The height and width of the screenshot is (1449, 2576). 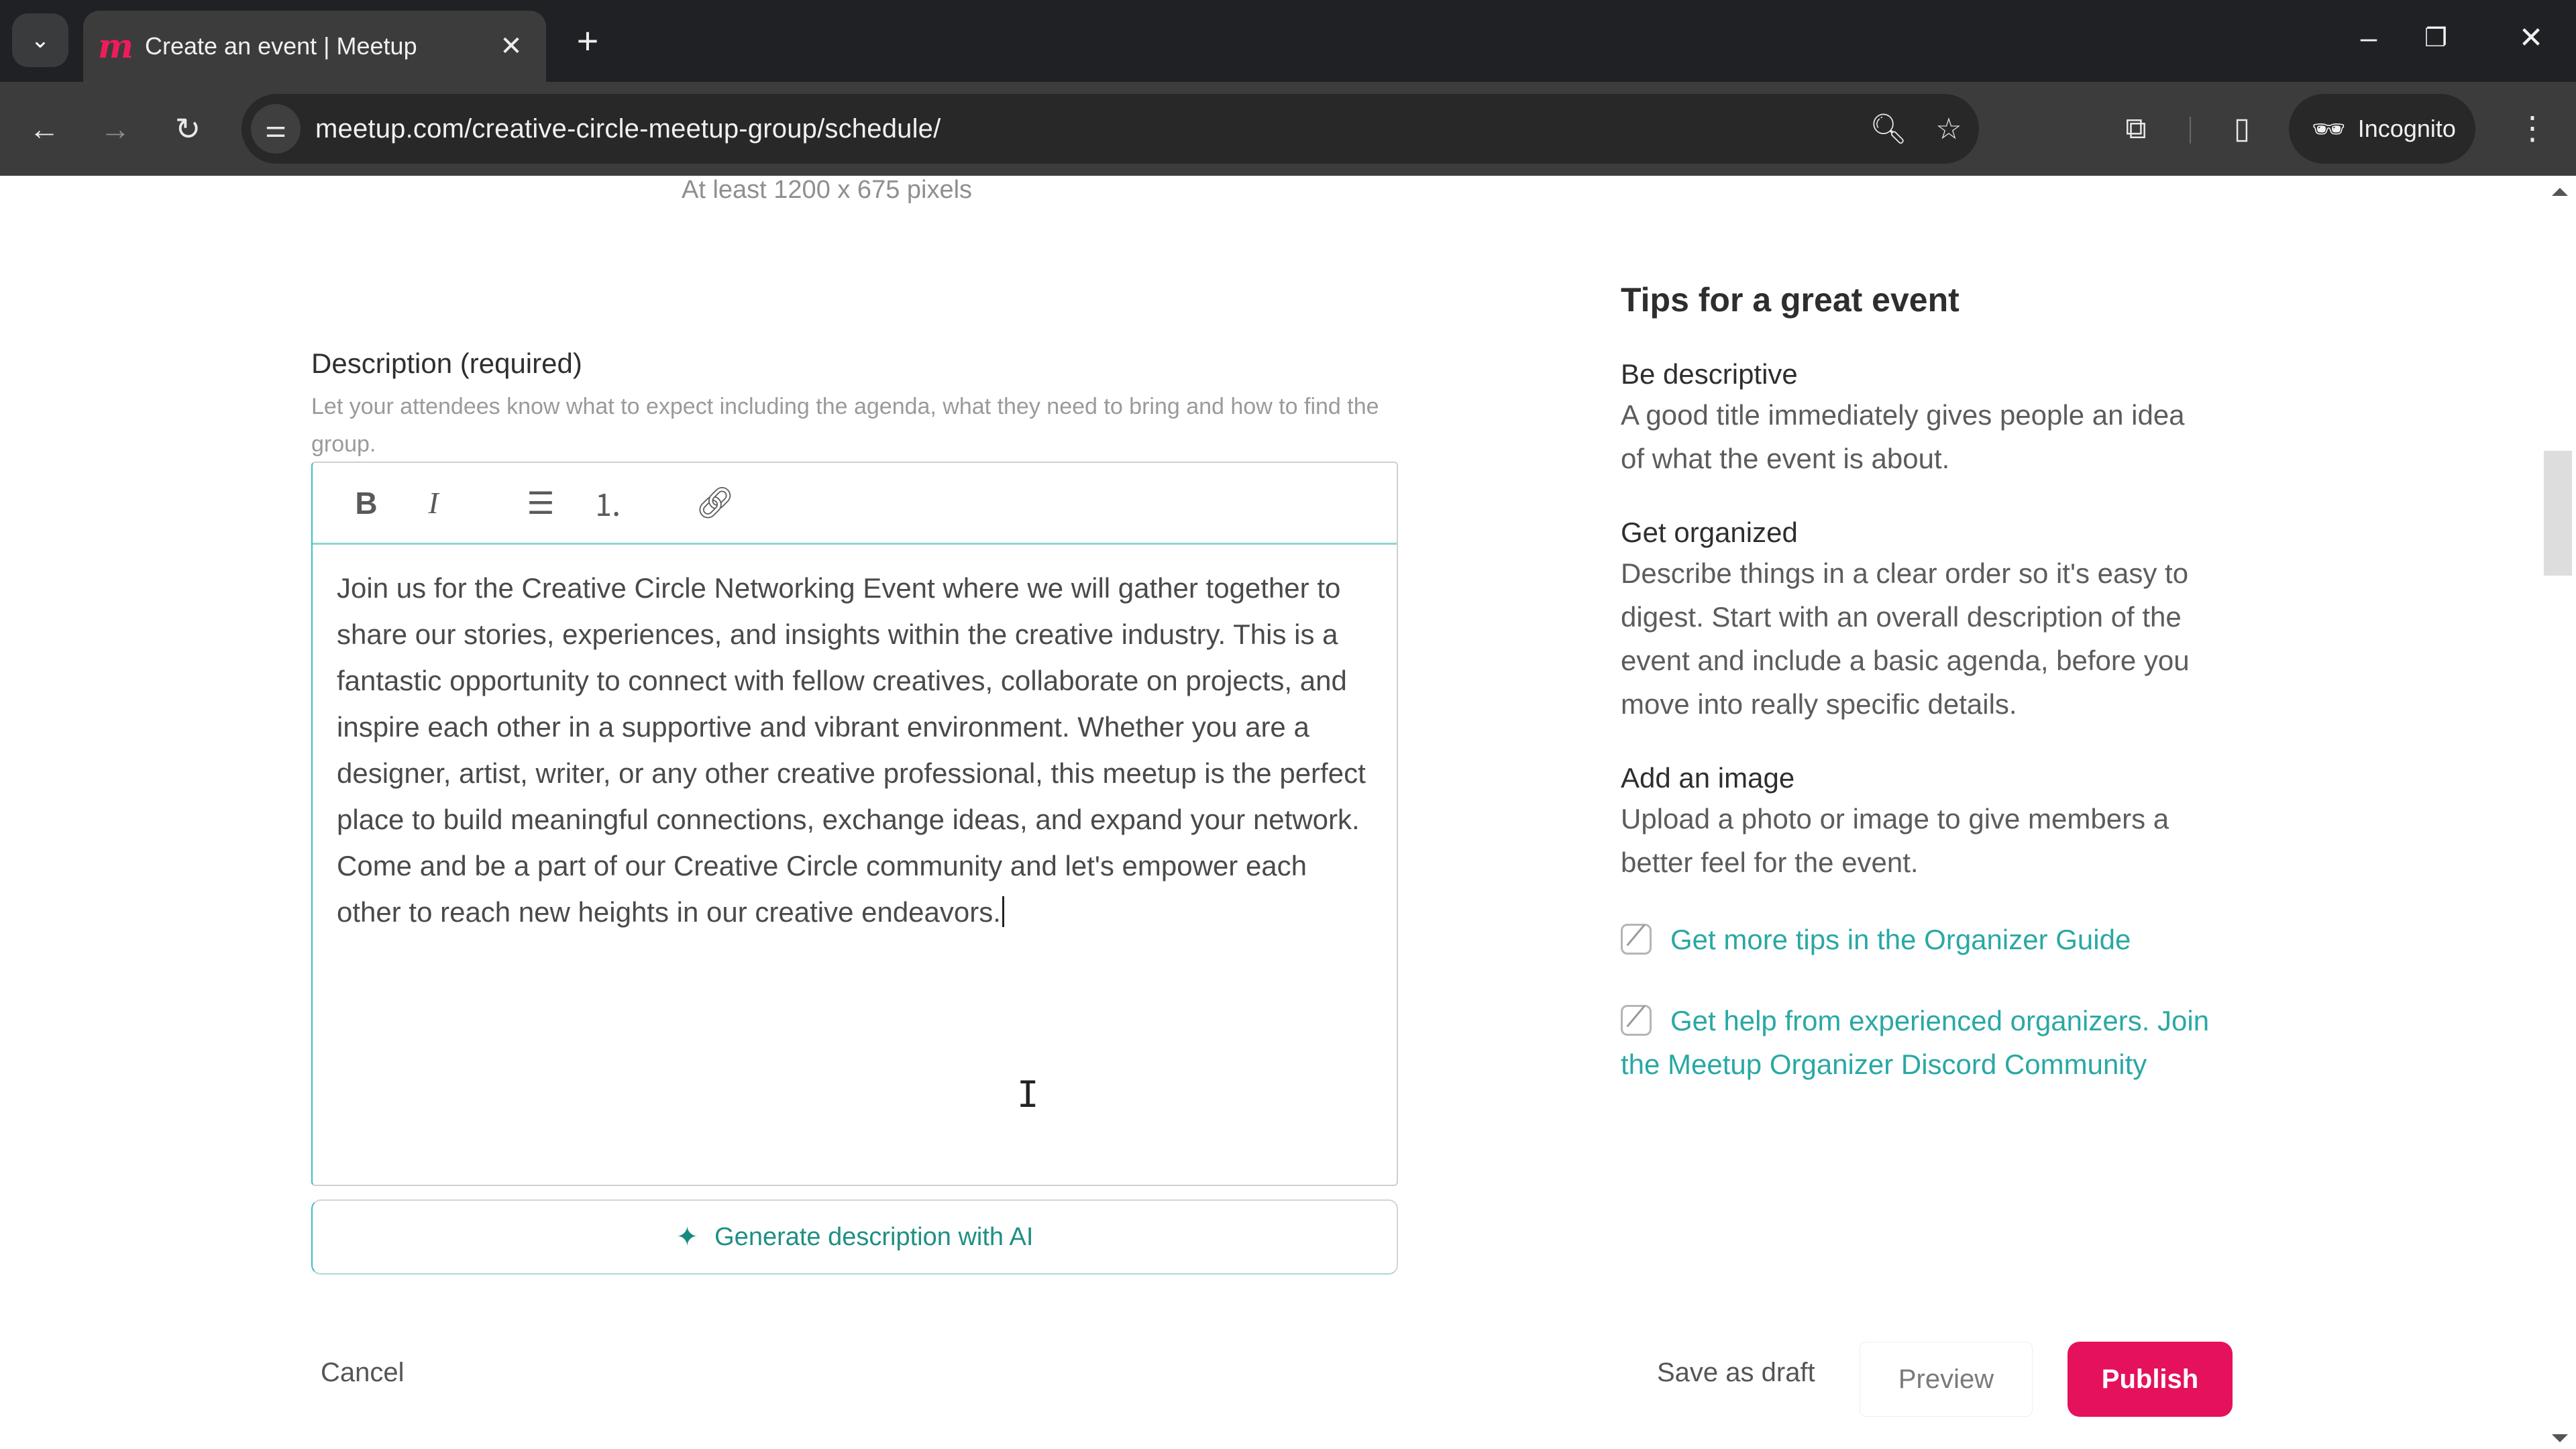 What do you see at coordinates (1028, 1094) in the screenshot?
I see `text-cursor-icon: I` at bounding box center [1028, 1094].